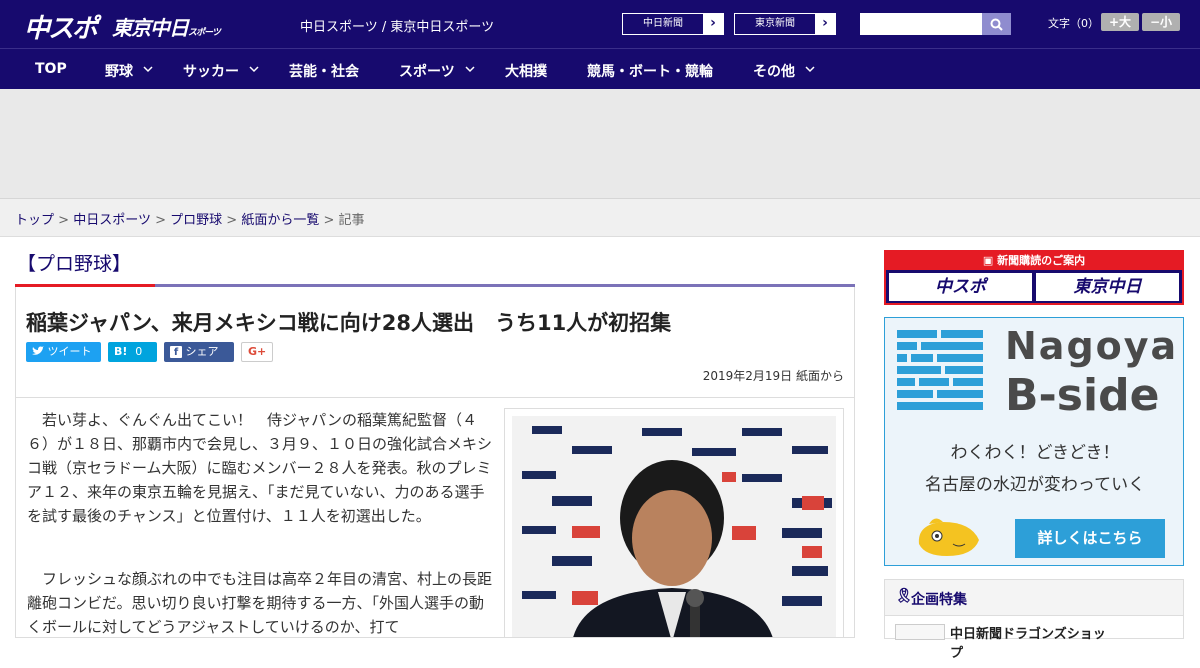  I want to click on breadcrumb-paper-list: 紙面から一覧, so click(280, 220).